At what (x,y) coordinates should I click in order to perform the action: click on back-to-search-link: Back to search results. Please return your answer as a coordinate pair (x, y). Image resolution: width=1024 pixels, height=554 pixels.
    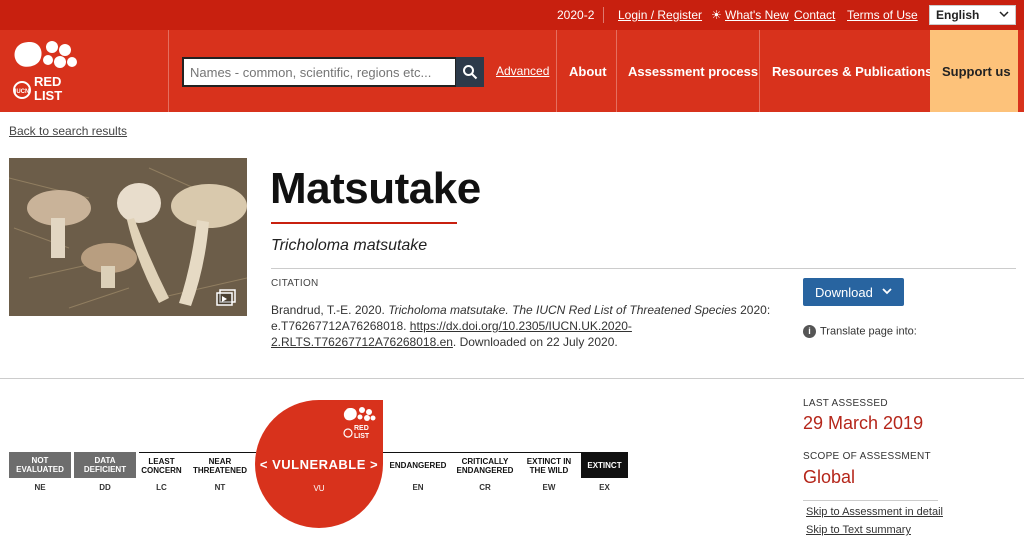
    Looking at the image, I should click on (68, 131).